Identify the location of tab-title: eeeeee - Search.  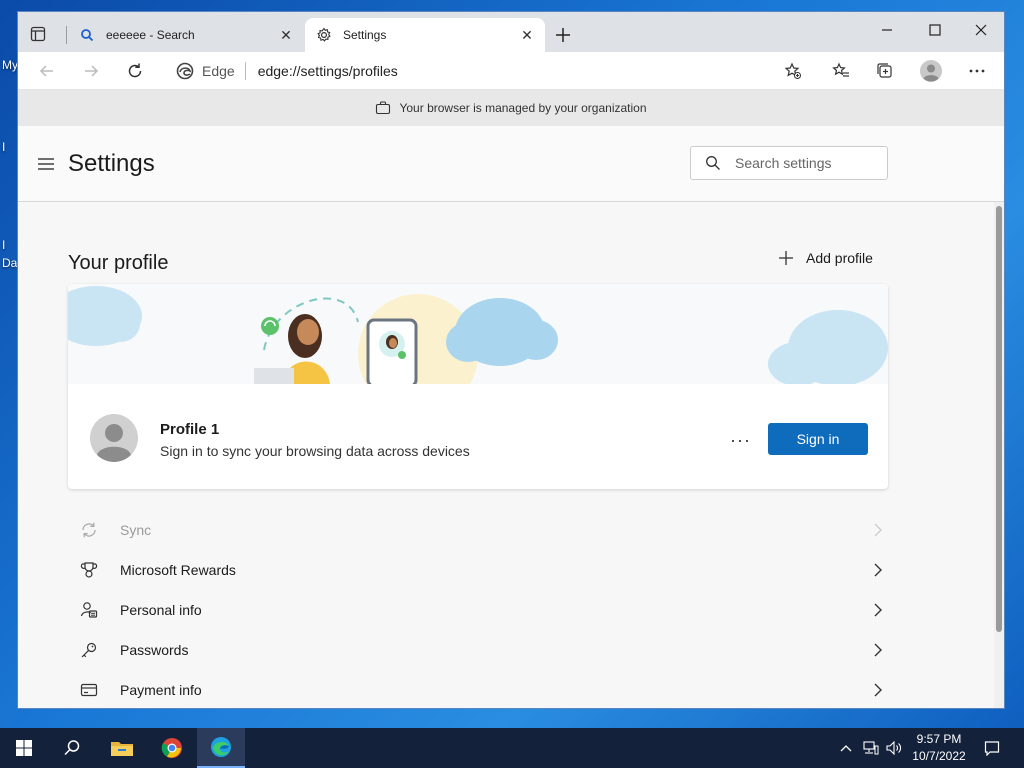
(150, 35).